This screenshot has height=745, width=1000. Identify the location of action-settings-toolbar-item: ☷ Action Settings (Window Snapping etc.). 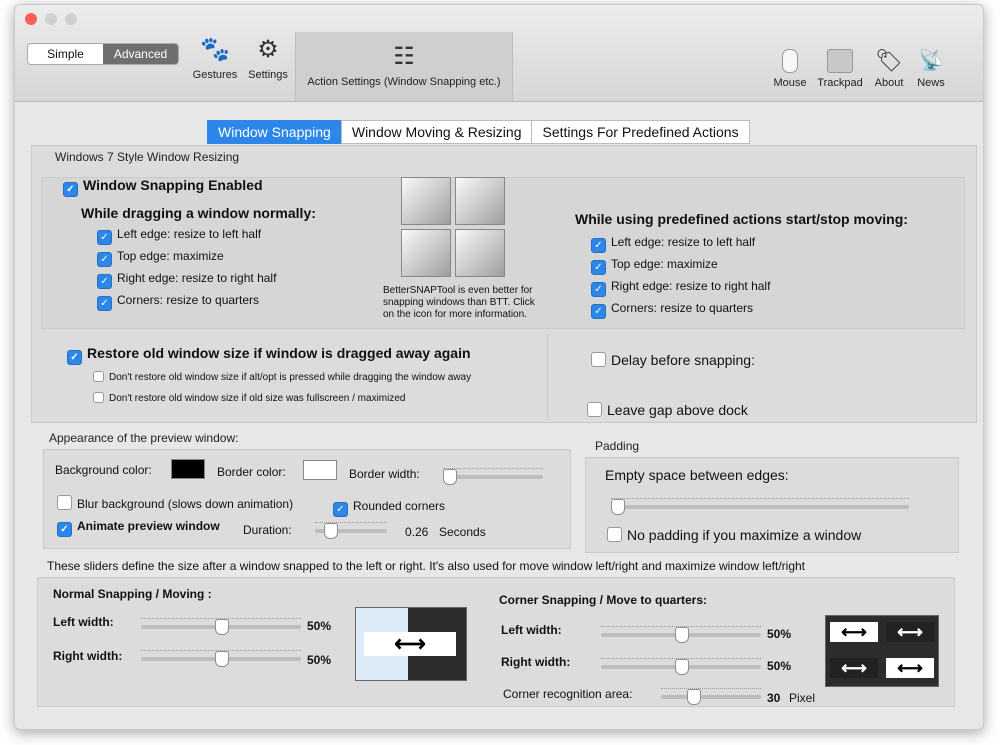
(404, 66).